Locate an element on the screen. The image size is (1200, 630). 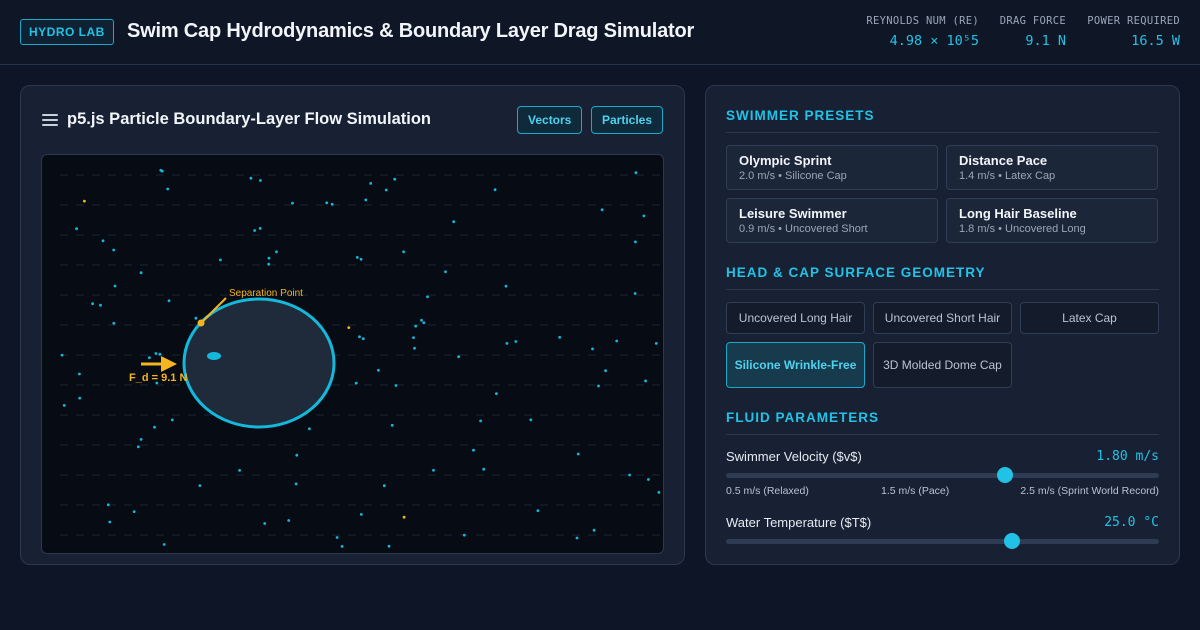
velocity-slider is located at coordinates (942, 475).